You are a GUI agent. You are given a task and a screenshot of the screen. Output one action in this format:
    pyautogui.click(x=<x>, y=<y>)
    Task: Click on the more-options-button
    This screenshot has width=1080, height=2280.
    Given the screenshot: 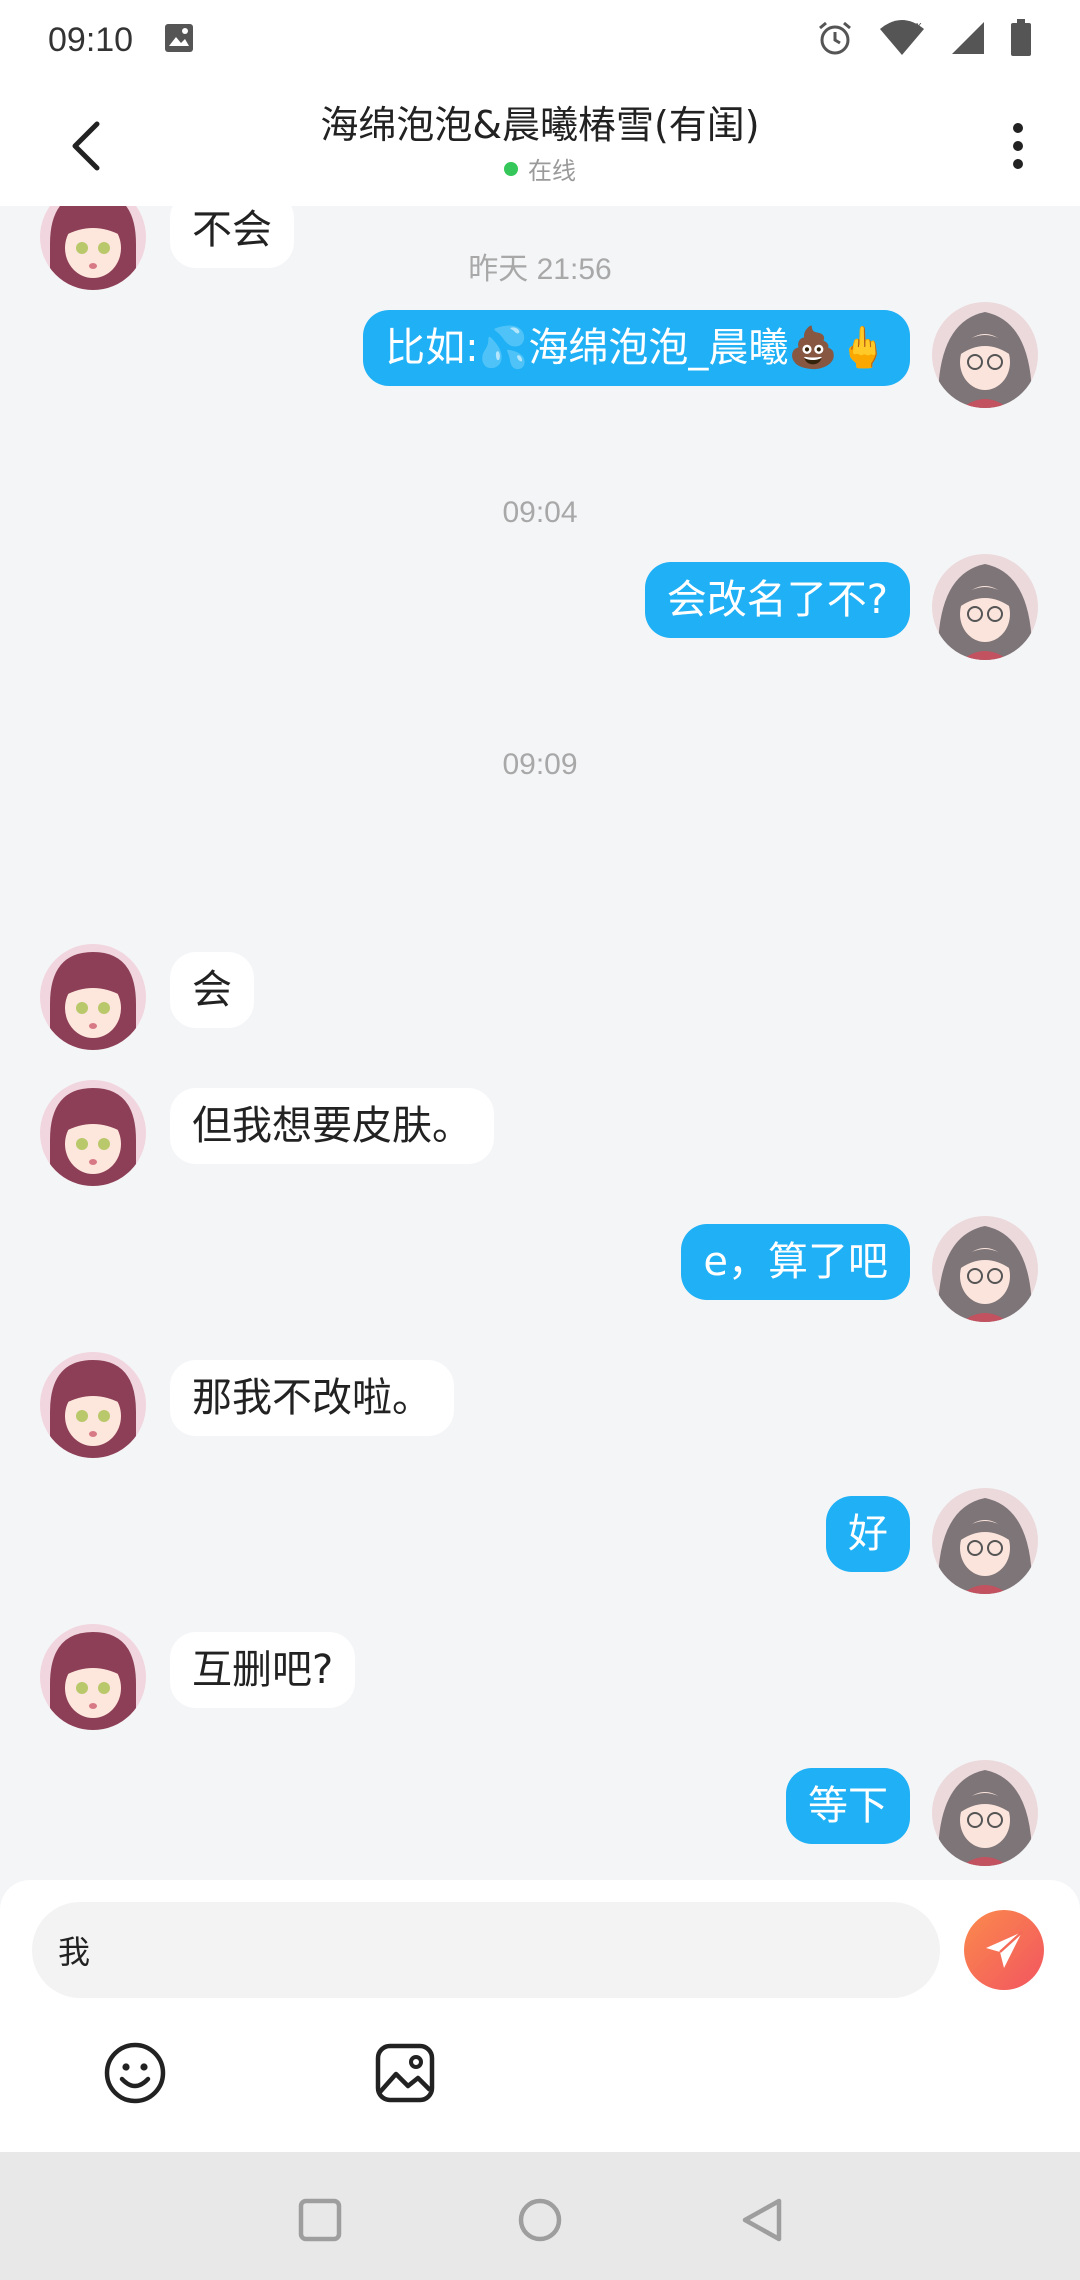 What is the action you would take?
    pyautogui.click(x=1018, y=146)
    